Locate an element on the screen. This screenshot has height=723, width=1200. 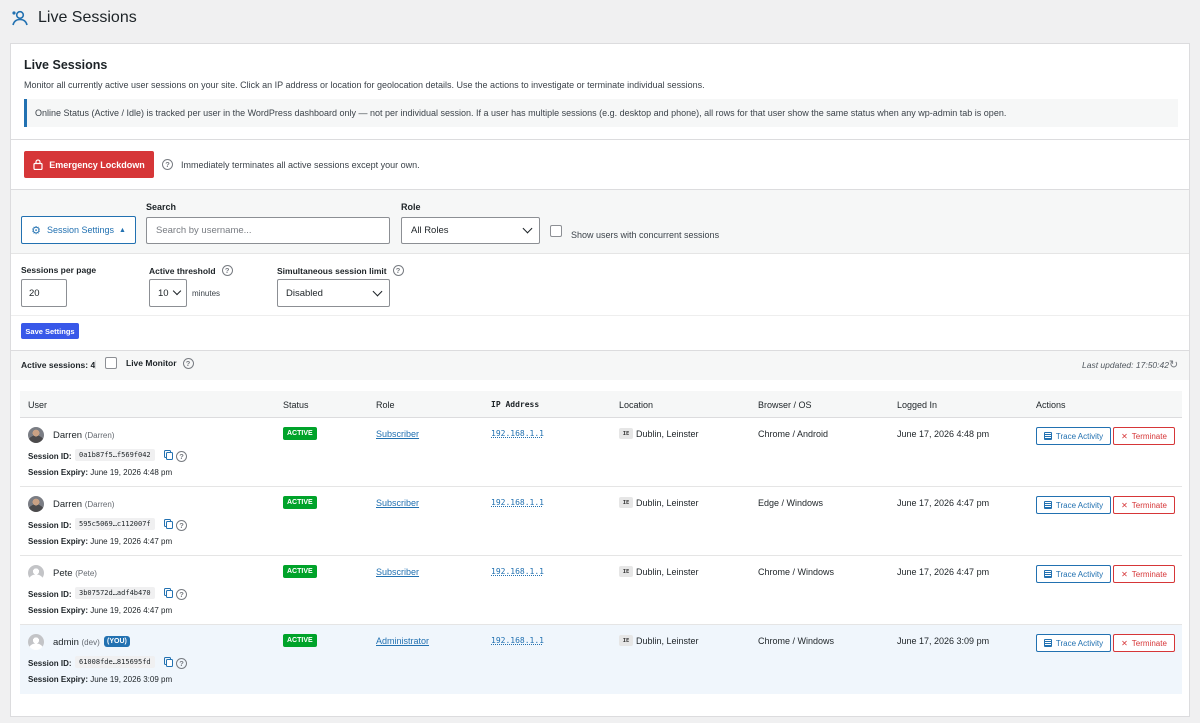
active-sessions-count: Active sessions: 4 is located at coordinates (58, 365).